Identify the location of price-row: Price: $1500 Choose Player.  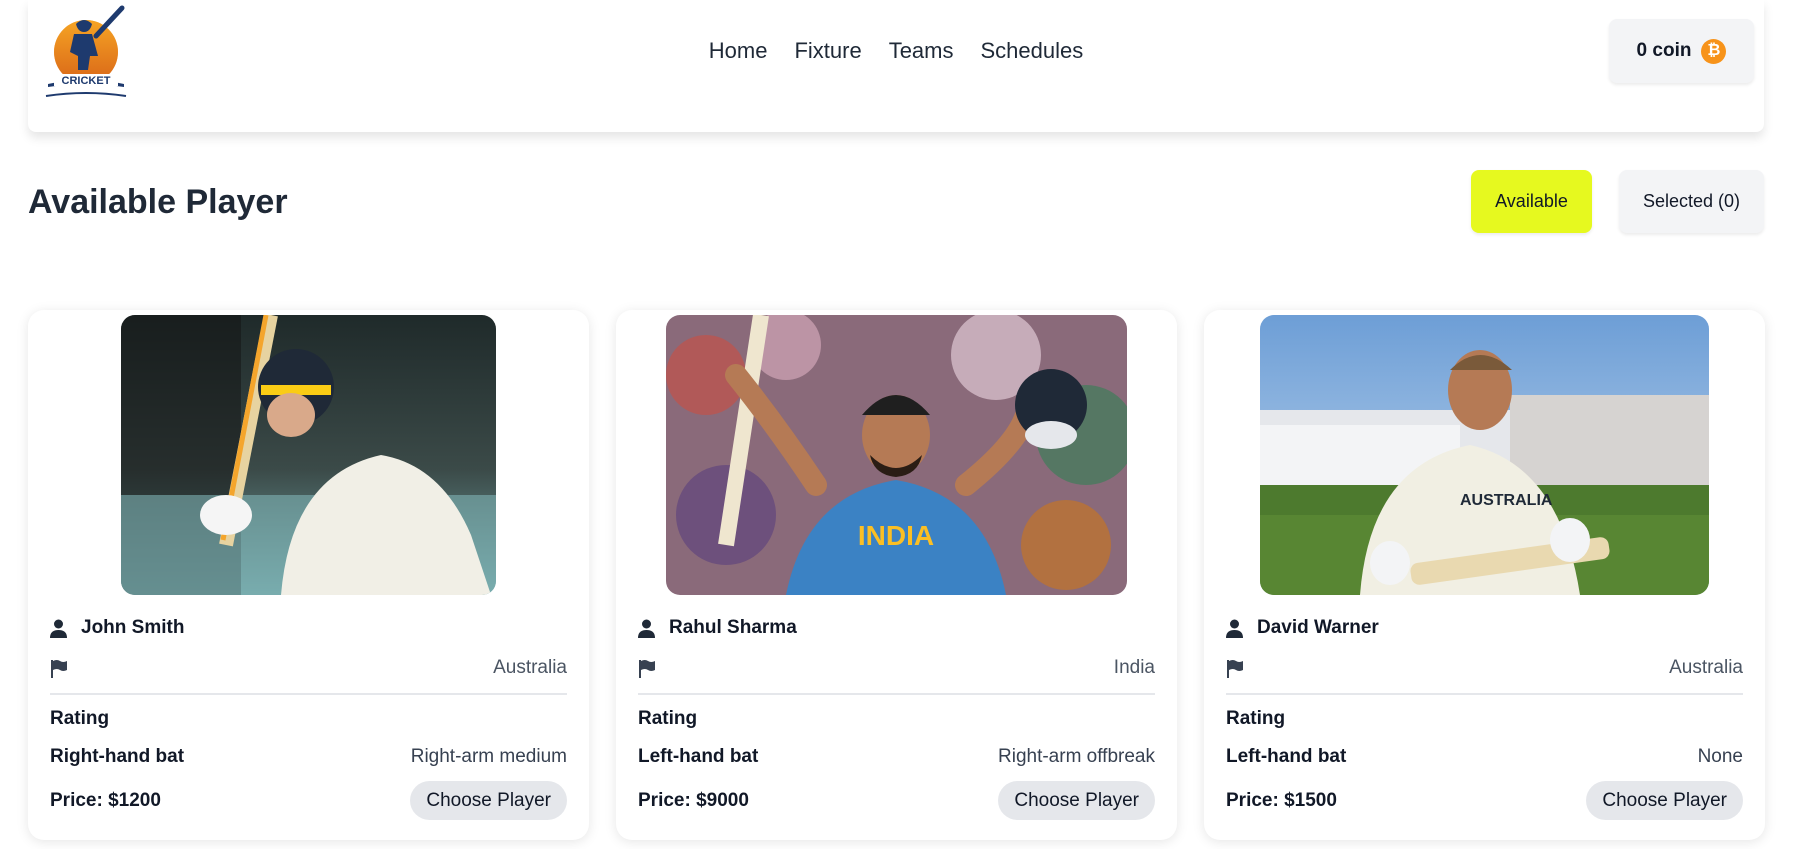
(1484, 800).